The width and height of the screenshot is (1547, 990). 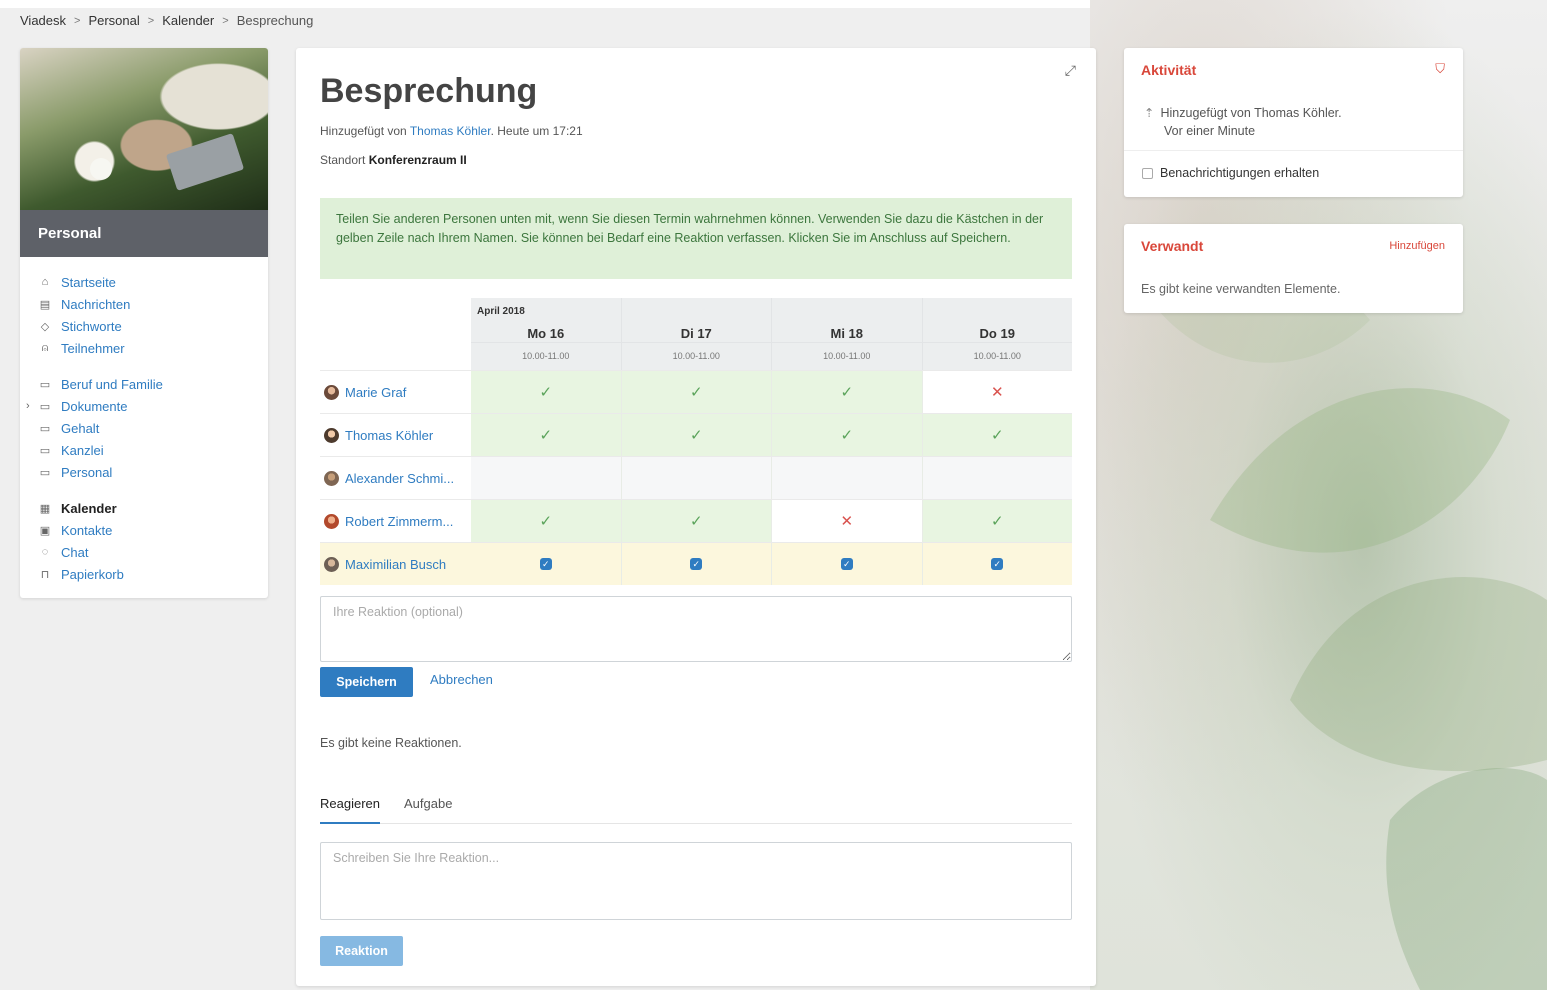 I want to click on chevron-right-icon: ›, so click(x=28, y=406).